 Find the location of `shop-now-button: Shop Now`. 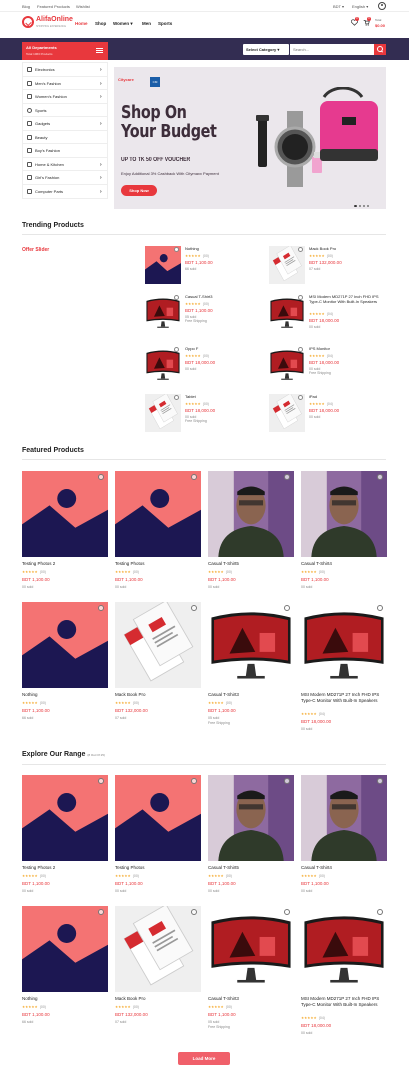

shop-now-button: Shop Now is located at coordinates (139, 190).